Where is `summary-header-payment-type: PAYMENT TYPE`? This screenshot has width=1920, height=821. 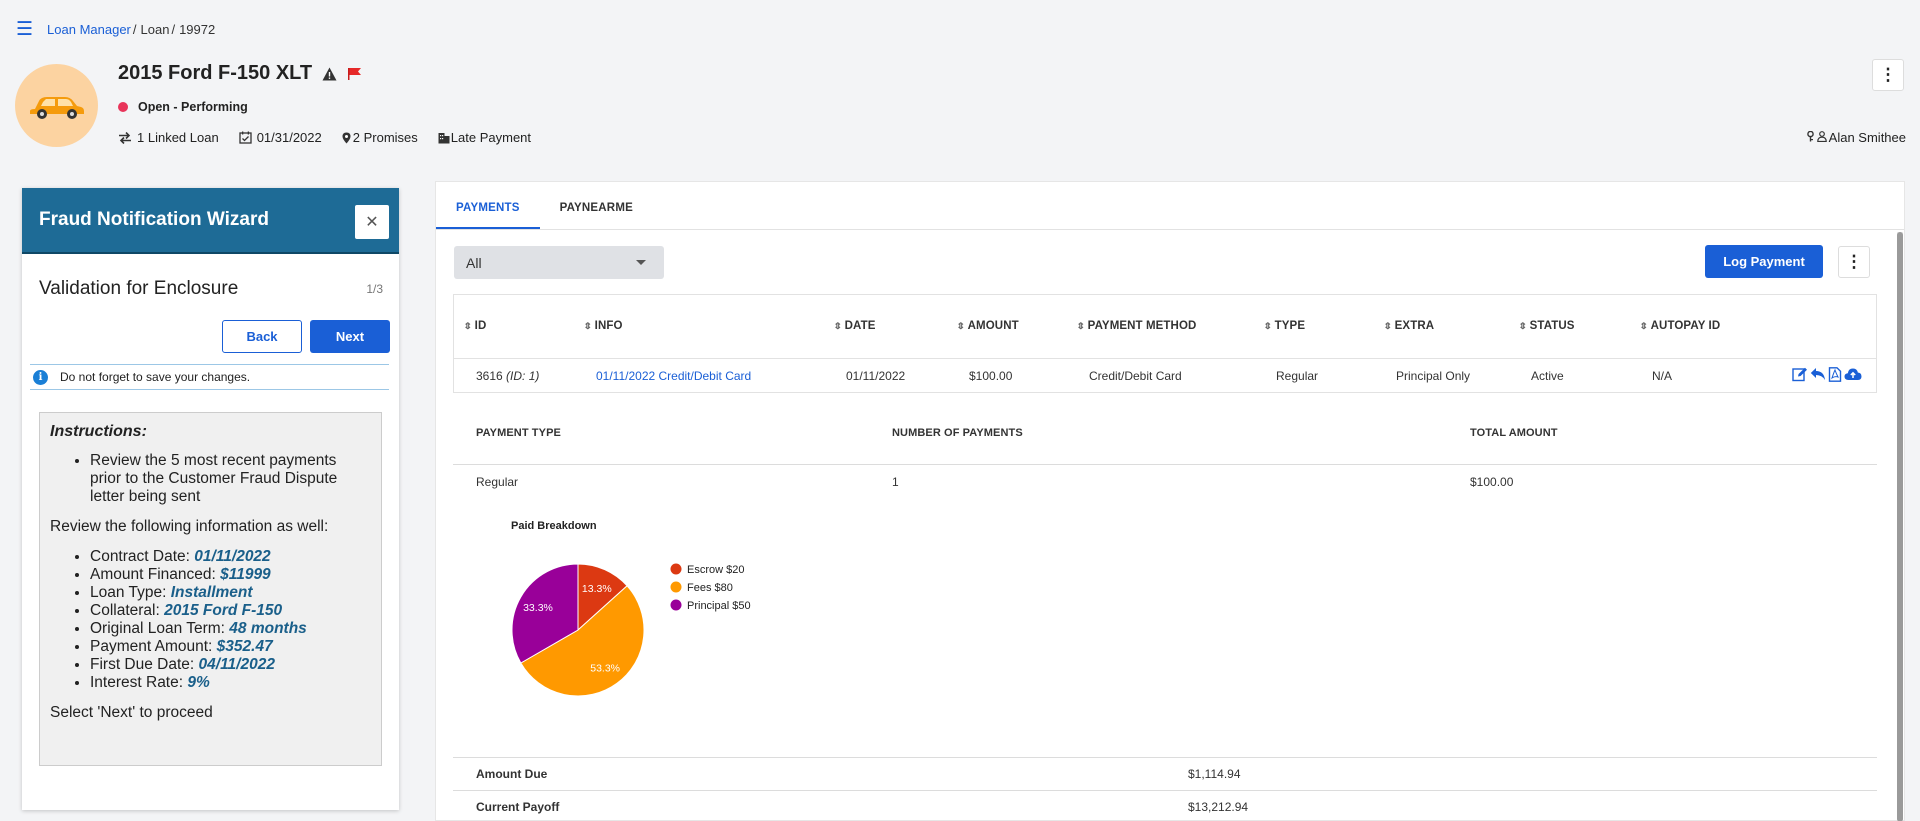 summary-header-payment-type: PAYMENT TYPE is located at coordinates (518, 433).